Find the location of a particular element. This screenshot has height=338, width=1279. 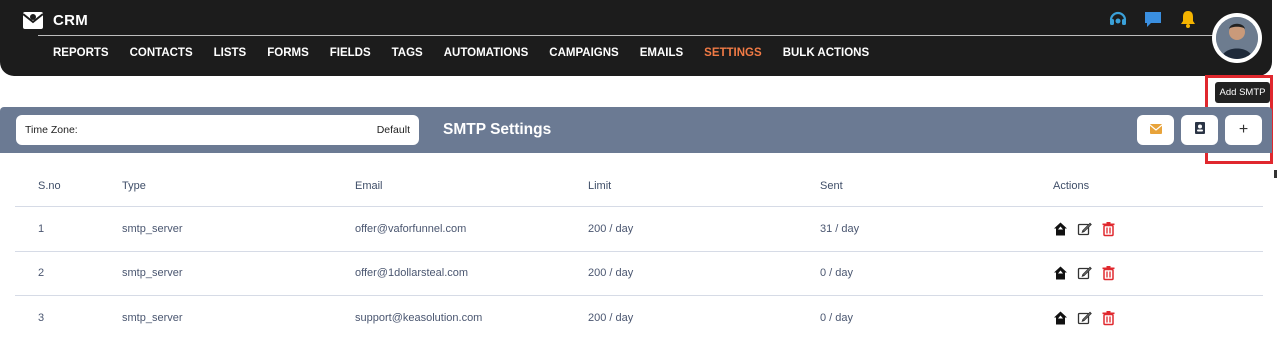

bell-icon is located at coordinates (1188, 19).